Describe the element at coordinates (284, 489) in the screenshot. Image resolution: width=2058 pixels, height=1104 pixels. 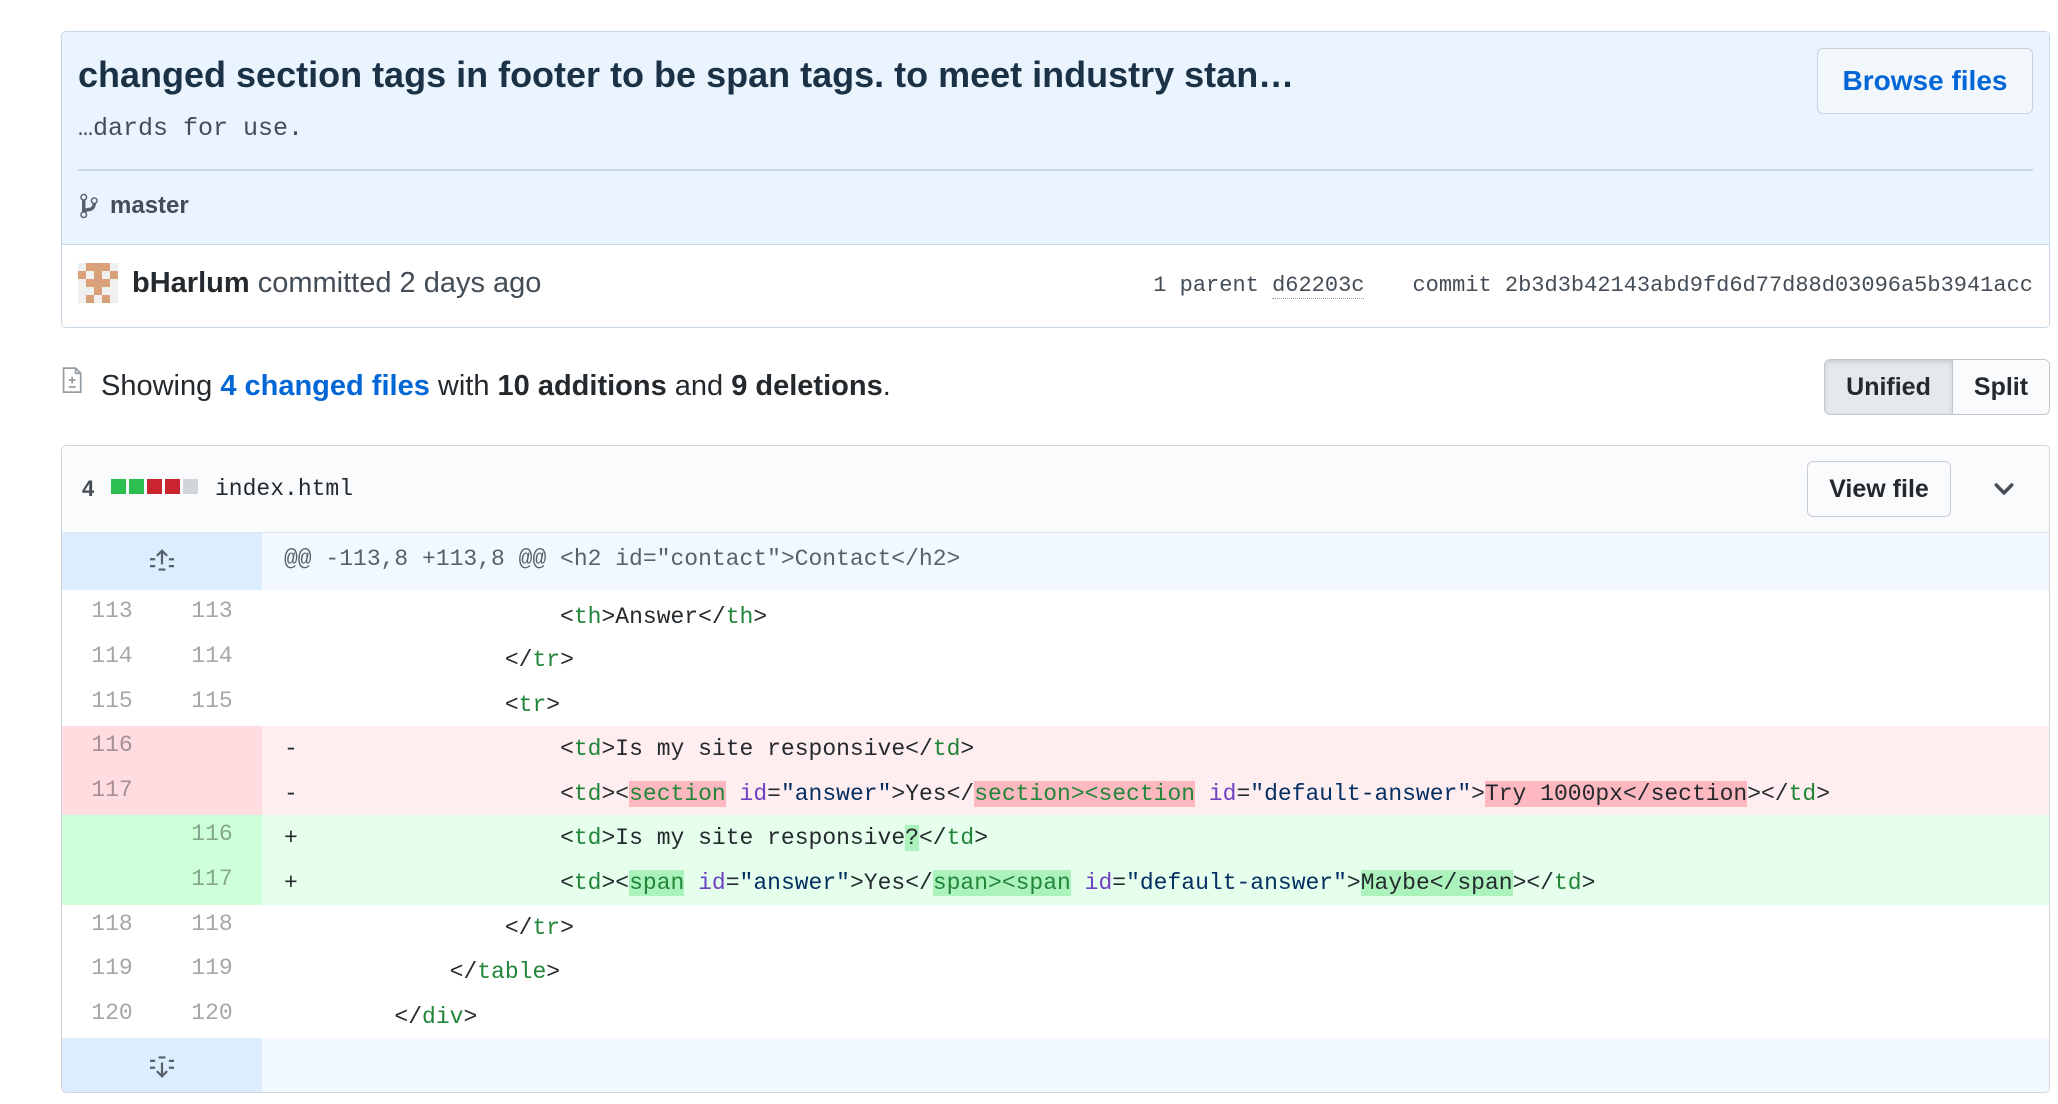
I see `file-name: index.html` at that location.